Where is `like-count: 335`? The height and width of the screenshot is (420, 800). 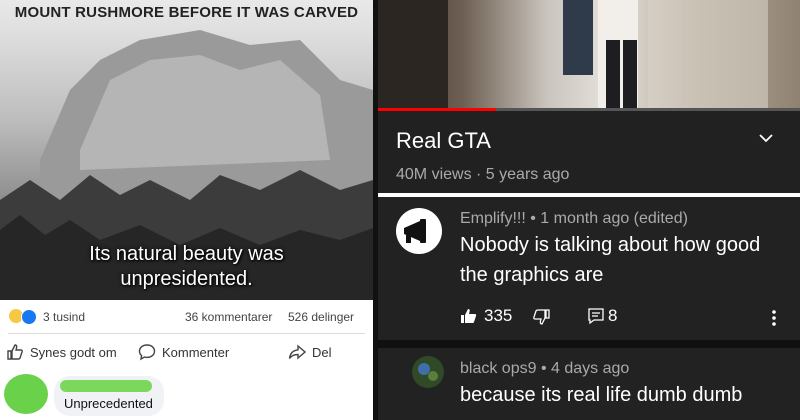 like-count: 335 is located at coordinates (498, 315).